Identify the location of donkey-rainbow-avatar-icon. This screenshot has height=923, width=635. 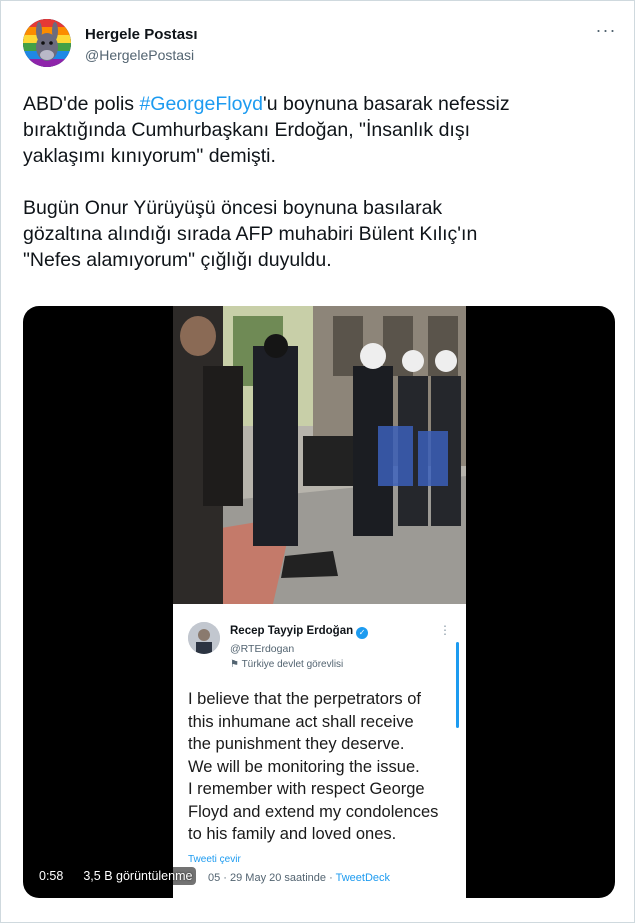
(47, 43).